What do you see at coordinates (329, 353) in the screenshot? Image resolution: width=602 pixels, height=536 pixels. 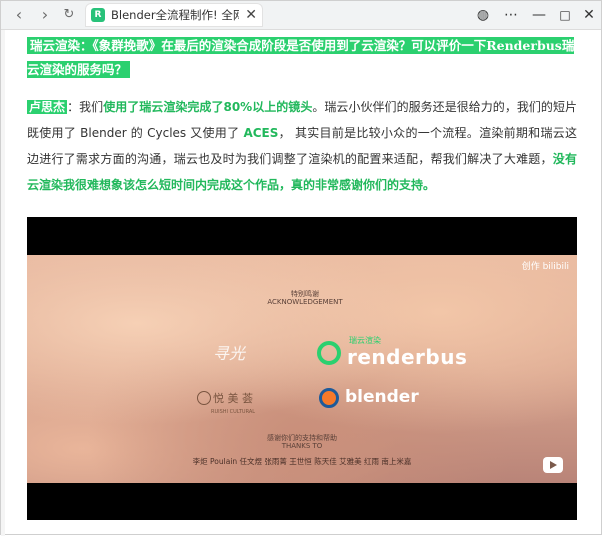 I see `renderbus-logo-icon` at bounding box center [329, 353].